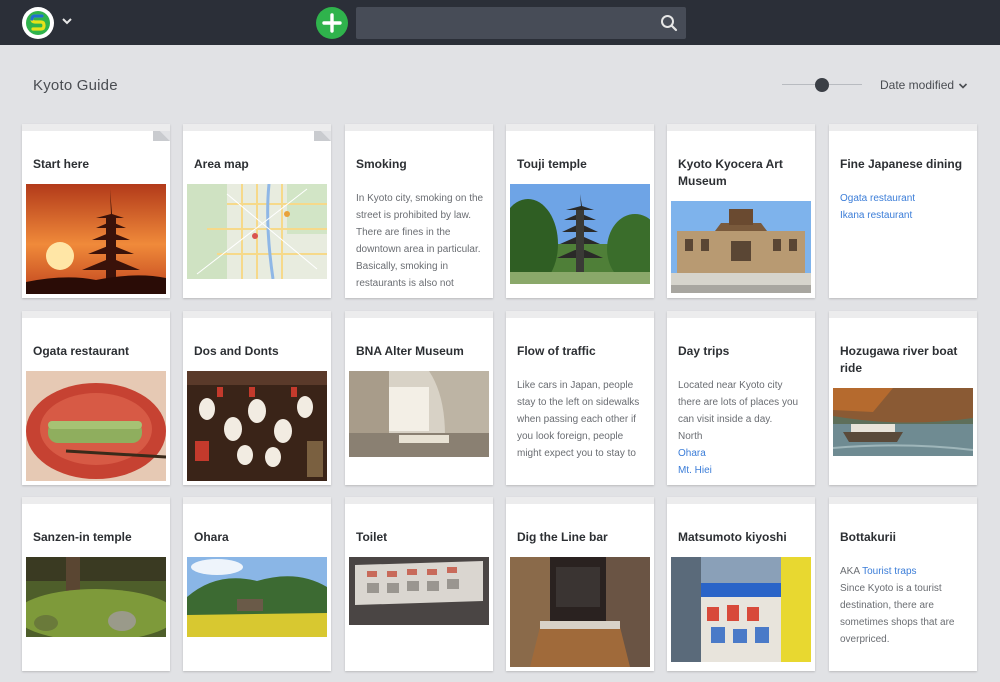  I want to click on card-title: Touji temple, so click(552, 164).